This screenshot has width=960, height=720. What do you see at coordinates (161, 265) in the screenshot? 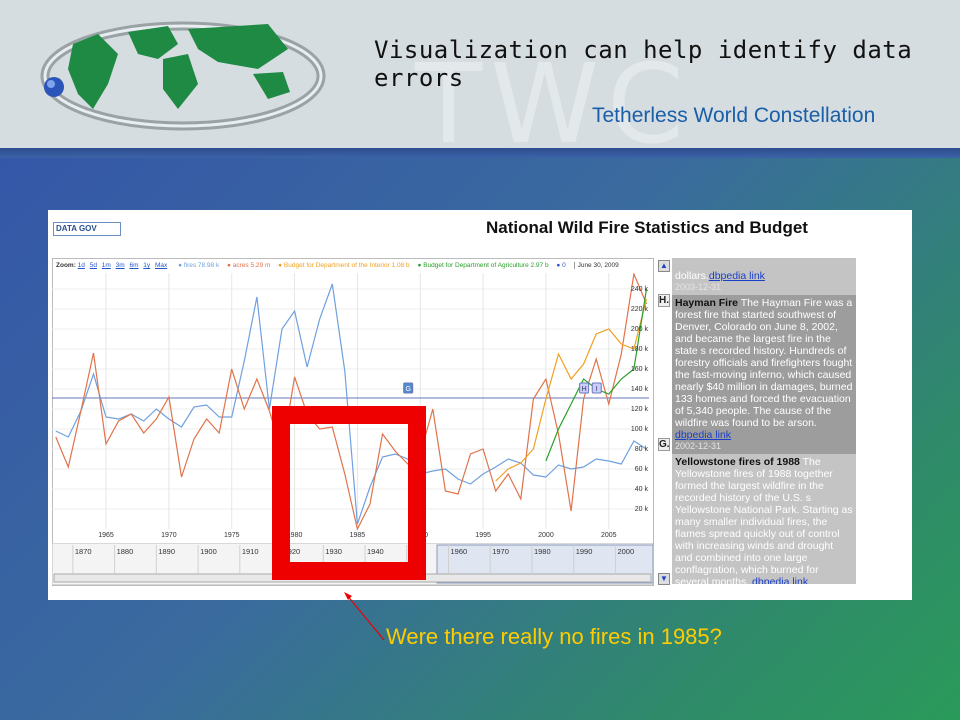
I see `zoom-max: Max` at bounding box center [161, 265].